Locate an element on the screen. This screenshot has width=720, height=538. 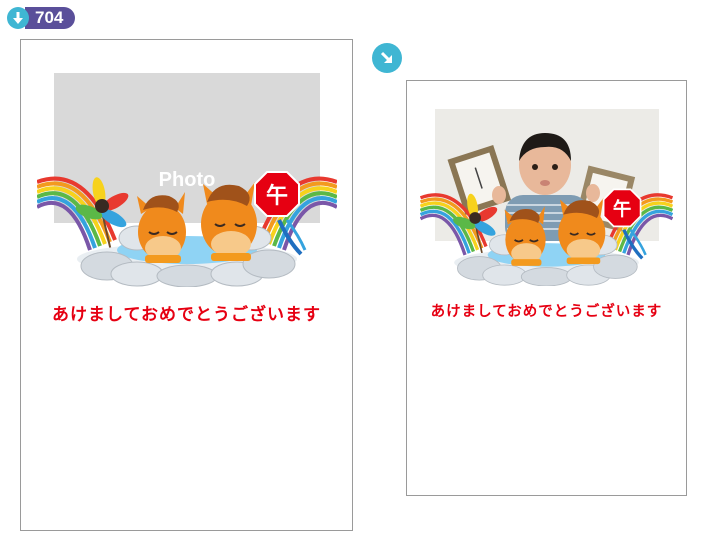
template-number-badge: 704 is located at coordinates (41, 18).